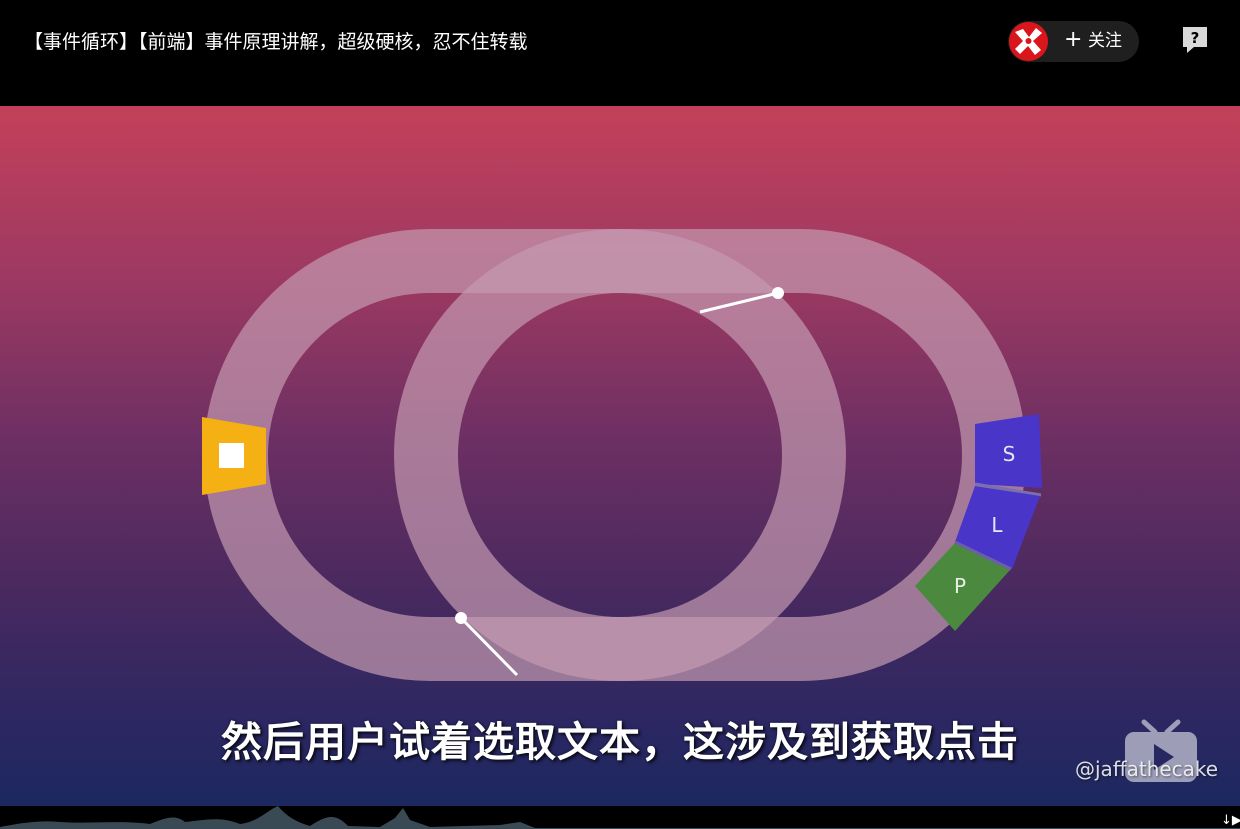 The image size is (1240, 829). I want to click on task-pointer-bottom-dot, so click(461, 618).